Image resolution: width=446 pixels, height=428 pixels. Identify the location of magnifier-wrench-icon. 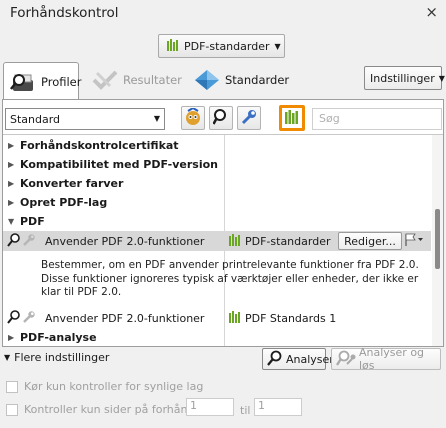
(346, 359).